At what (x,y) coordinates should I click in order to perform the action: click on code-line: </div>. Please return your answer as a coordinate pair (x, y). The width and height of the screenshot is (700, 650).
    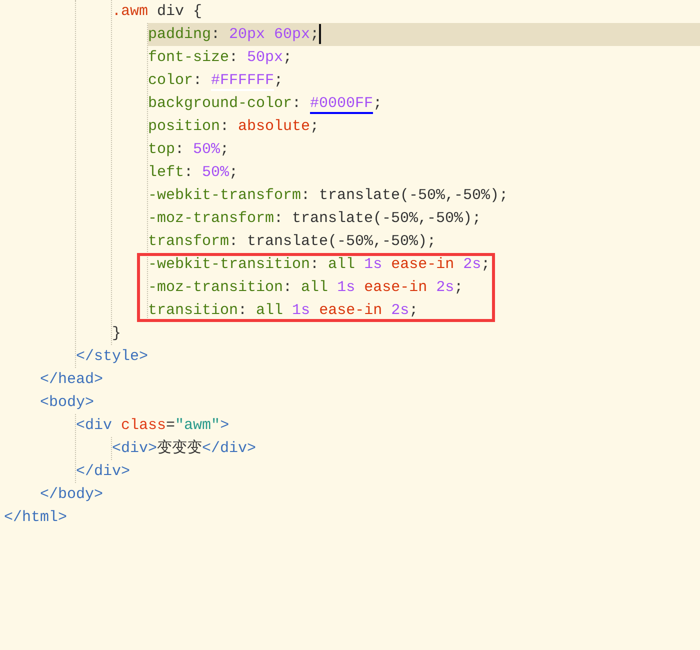
    Looking at the image, I should click on (104, 472).